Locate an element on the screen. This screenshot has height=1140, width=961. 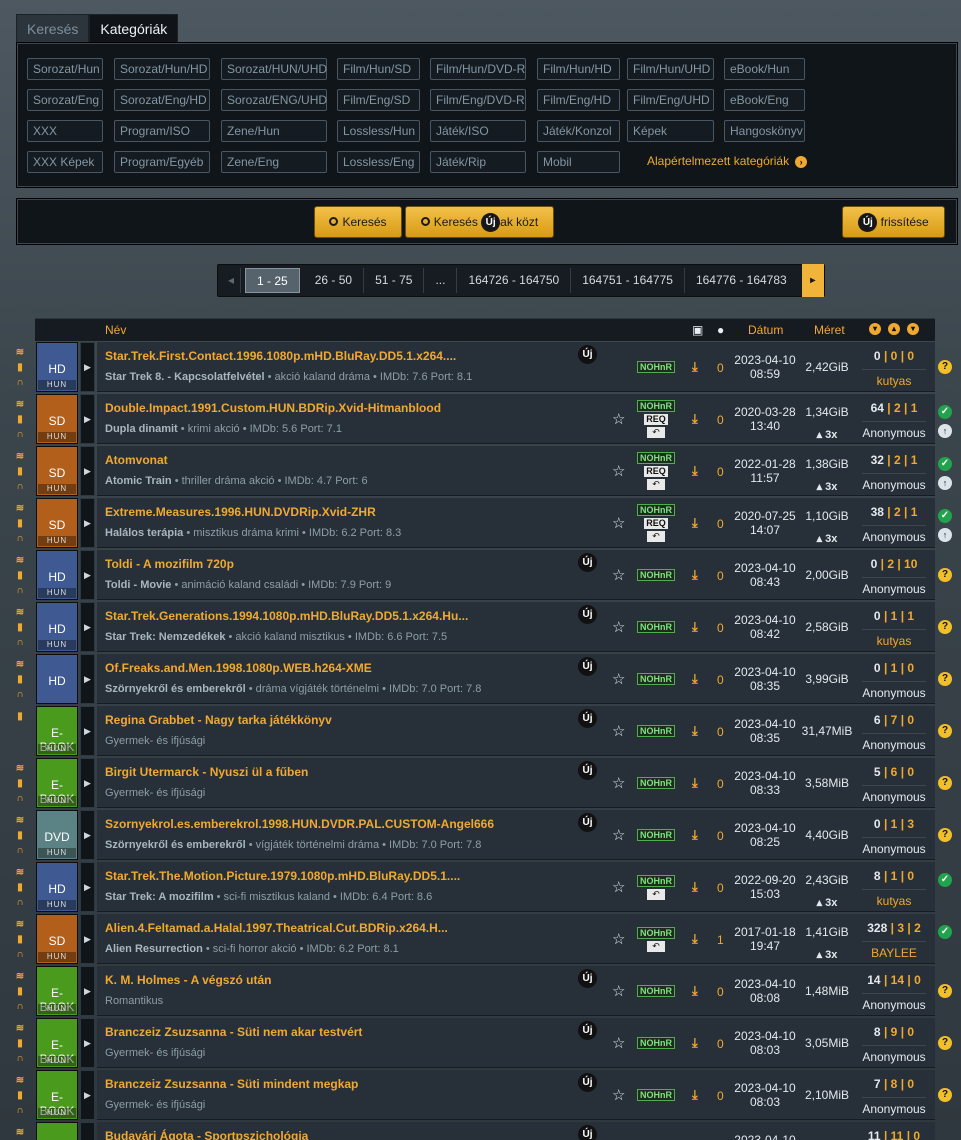
category-icon: HD is located at coordinates (57, 679).